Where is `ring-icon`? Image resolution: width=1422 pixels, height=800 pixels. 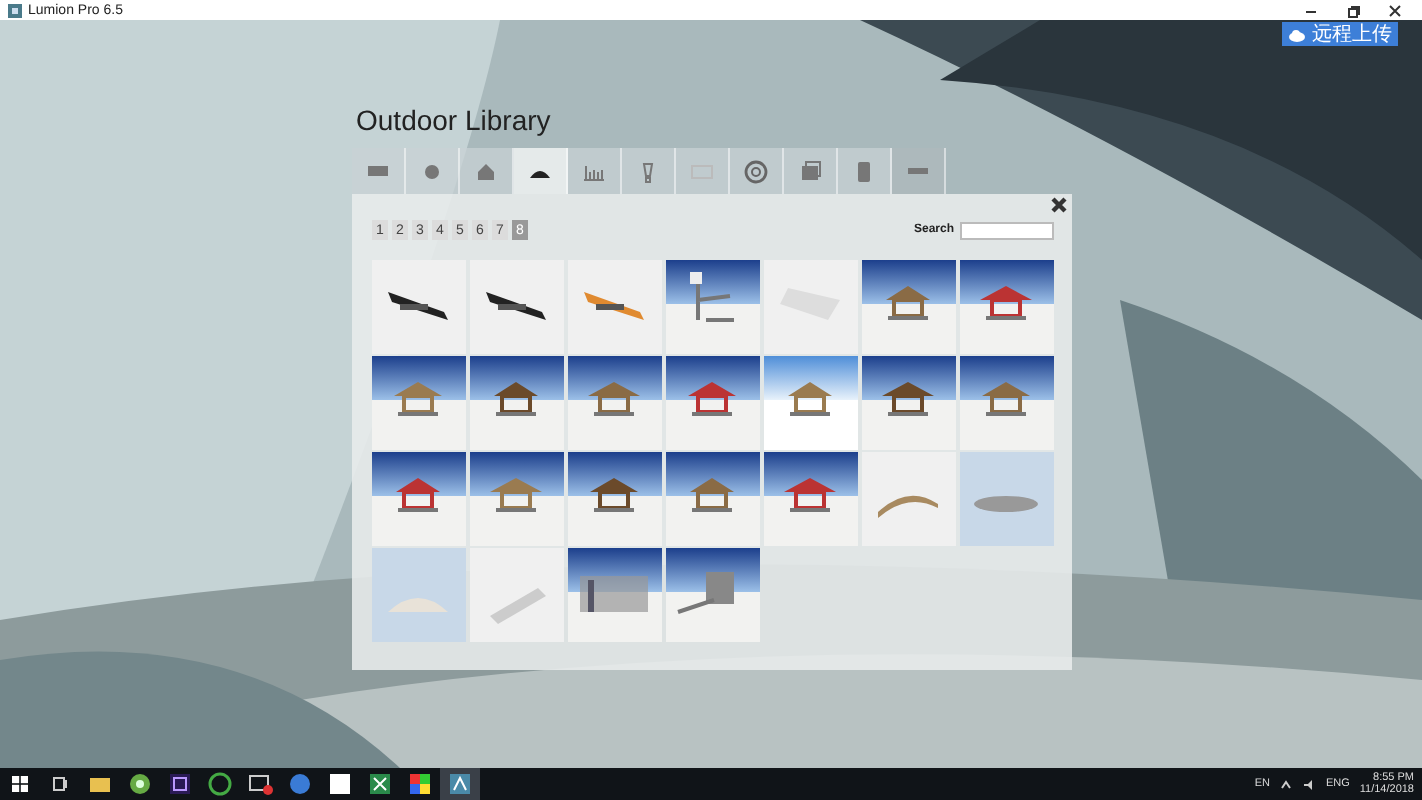
ring-icon is located at coordinates (756, 171).